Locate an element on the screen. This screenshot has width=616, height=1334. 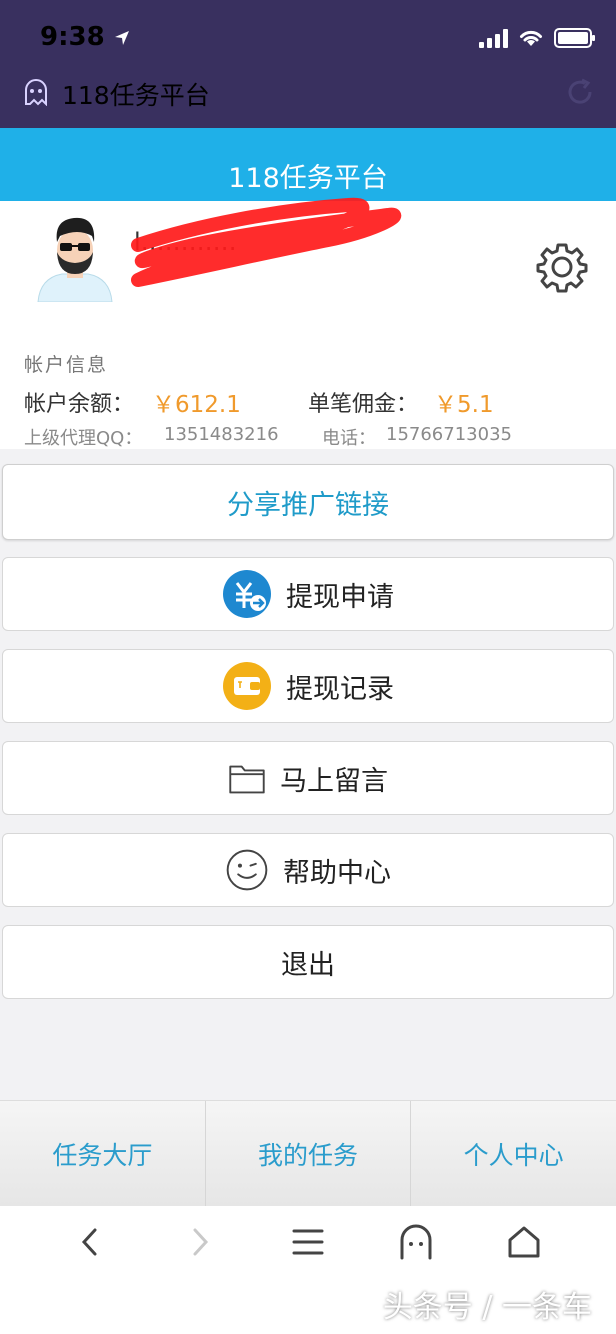
commission-label: 单笔佣金： is located at coordinates (363, 404).